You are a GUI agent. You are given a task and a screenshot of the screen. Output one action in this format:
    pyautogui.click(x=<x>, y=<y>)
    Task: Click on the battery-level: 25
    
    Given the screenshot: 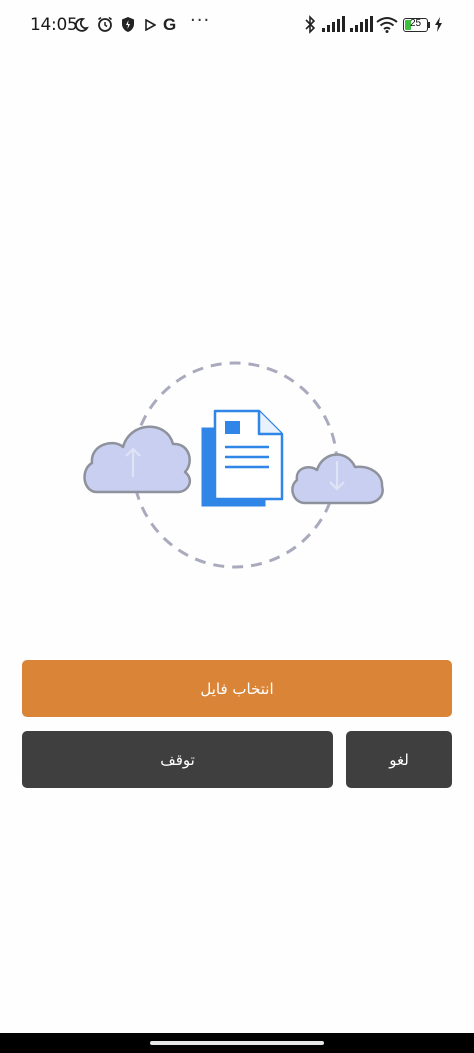 What is the action you would take?
    pyautogui.click(x=415, y=23)
    